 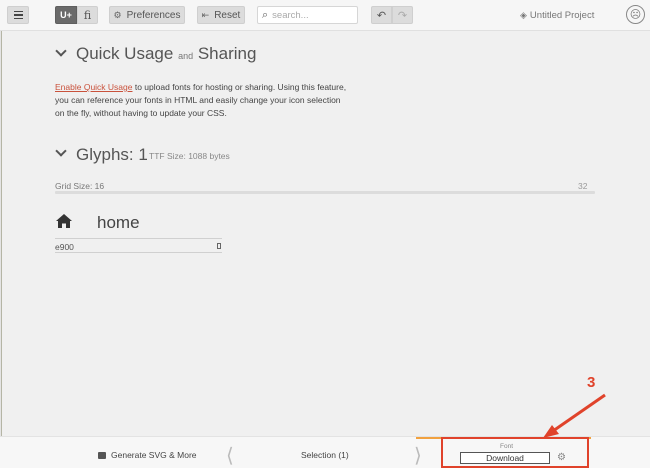 What do you see at coordinates (574, 415) in the screenshot?
I see `annotation-arrow-icon` at bounding box center [574, 415].